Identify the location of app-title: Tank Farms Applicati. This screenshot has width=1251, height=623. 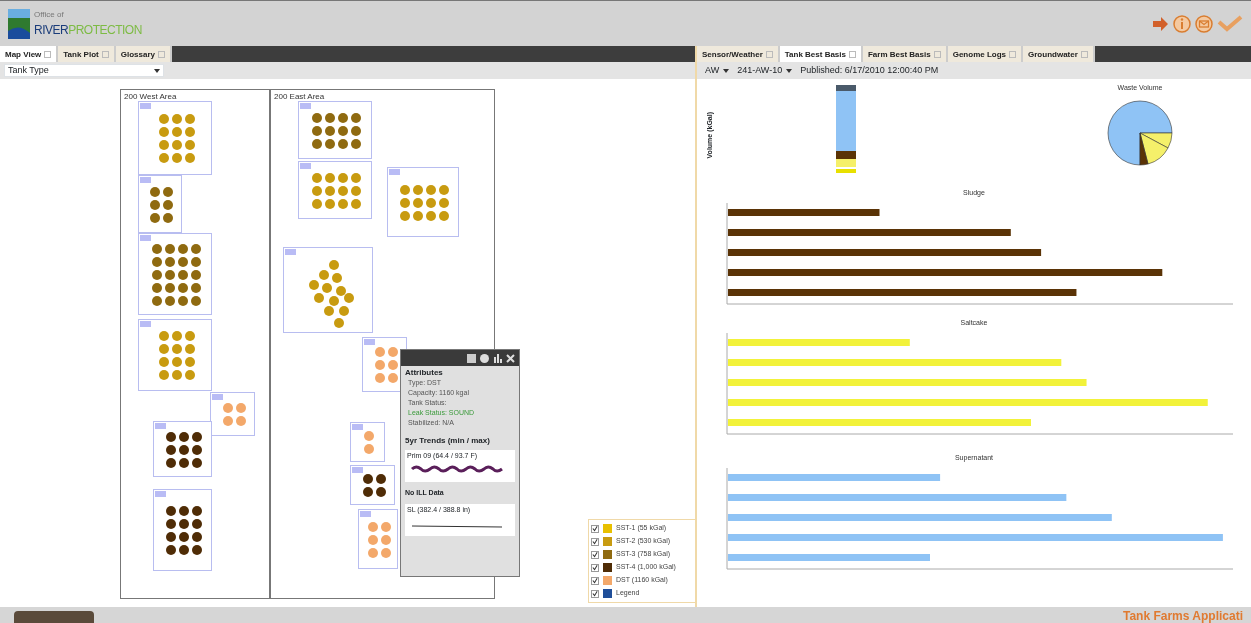
(1182, 616).